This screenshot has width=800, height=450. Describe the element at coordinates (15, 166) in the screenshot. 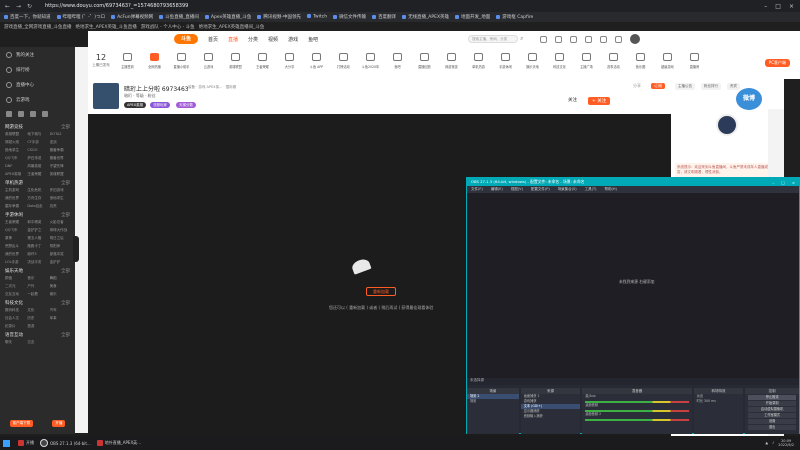

I see `sidebar-category-link: DNF` at that location.